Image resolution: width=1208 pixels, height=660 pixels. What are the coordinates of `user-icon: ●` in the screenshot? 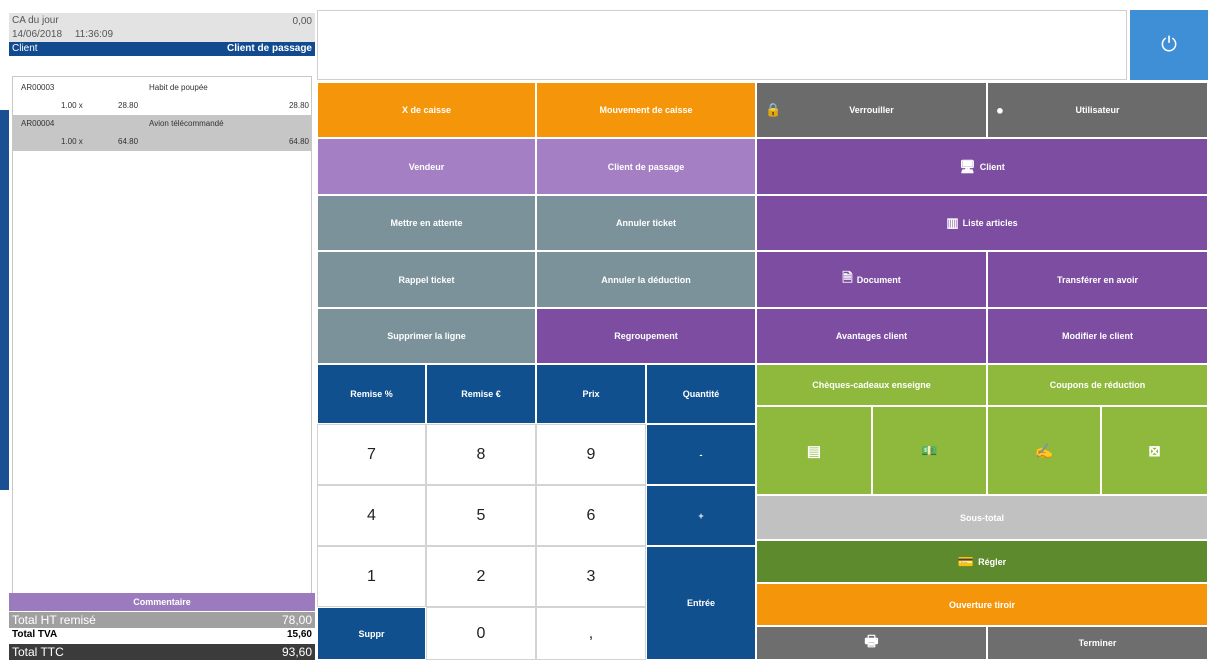 It's located at (1000, 110).